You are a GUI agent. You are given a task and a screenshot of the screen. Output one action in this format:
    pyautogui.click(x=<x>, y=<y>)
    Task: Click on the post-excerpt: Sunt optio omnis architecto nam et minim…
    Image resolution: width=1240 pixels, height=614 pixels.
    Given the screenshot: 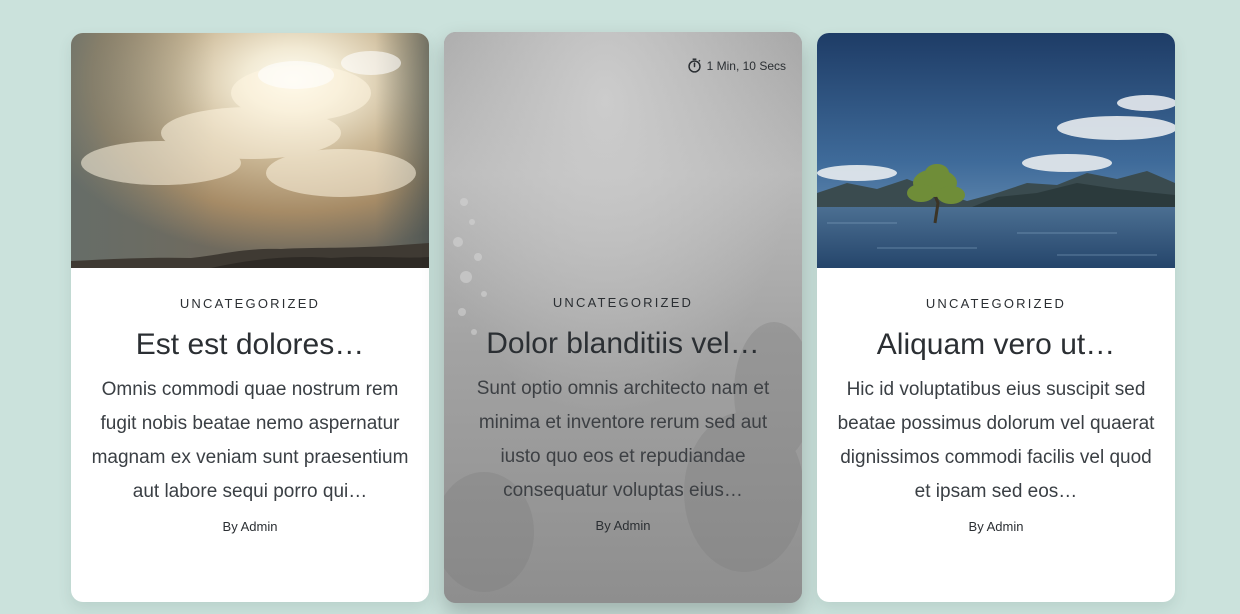 What is the action you would take?
    pyautogui.click(x=623, y=439)
    